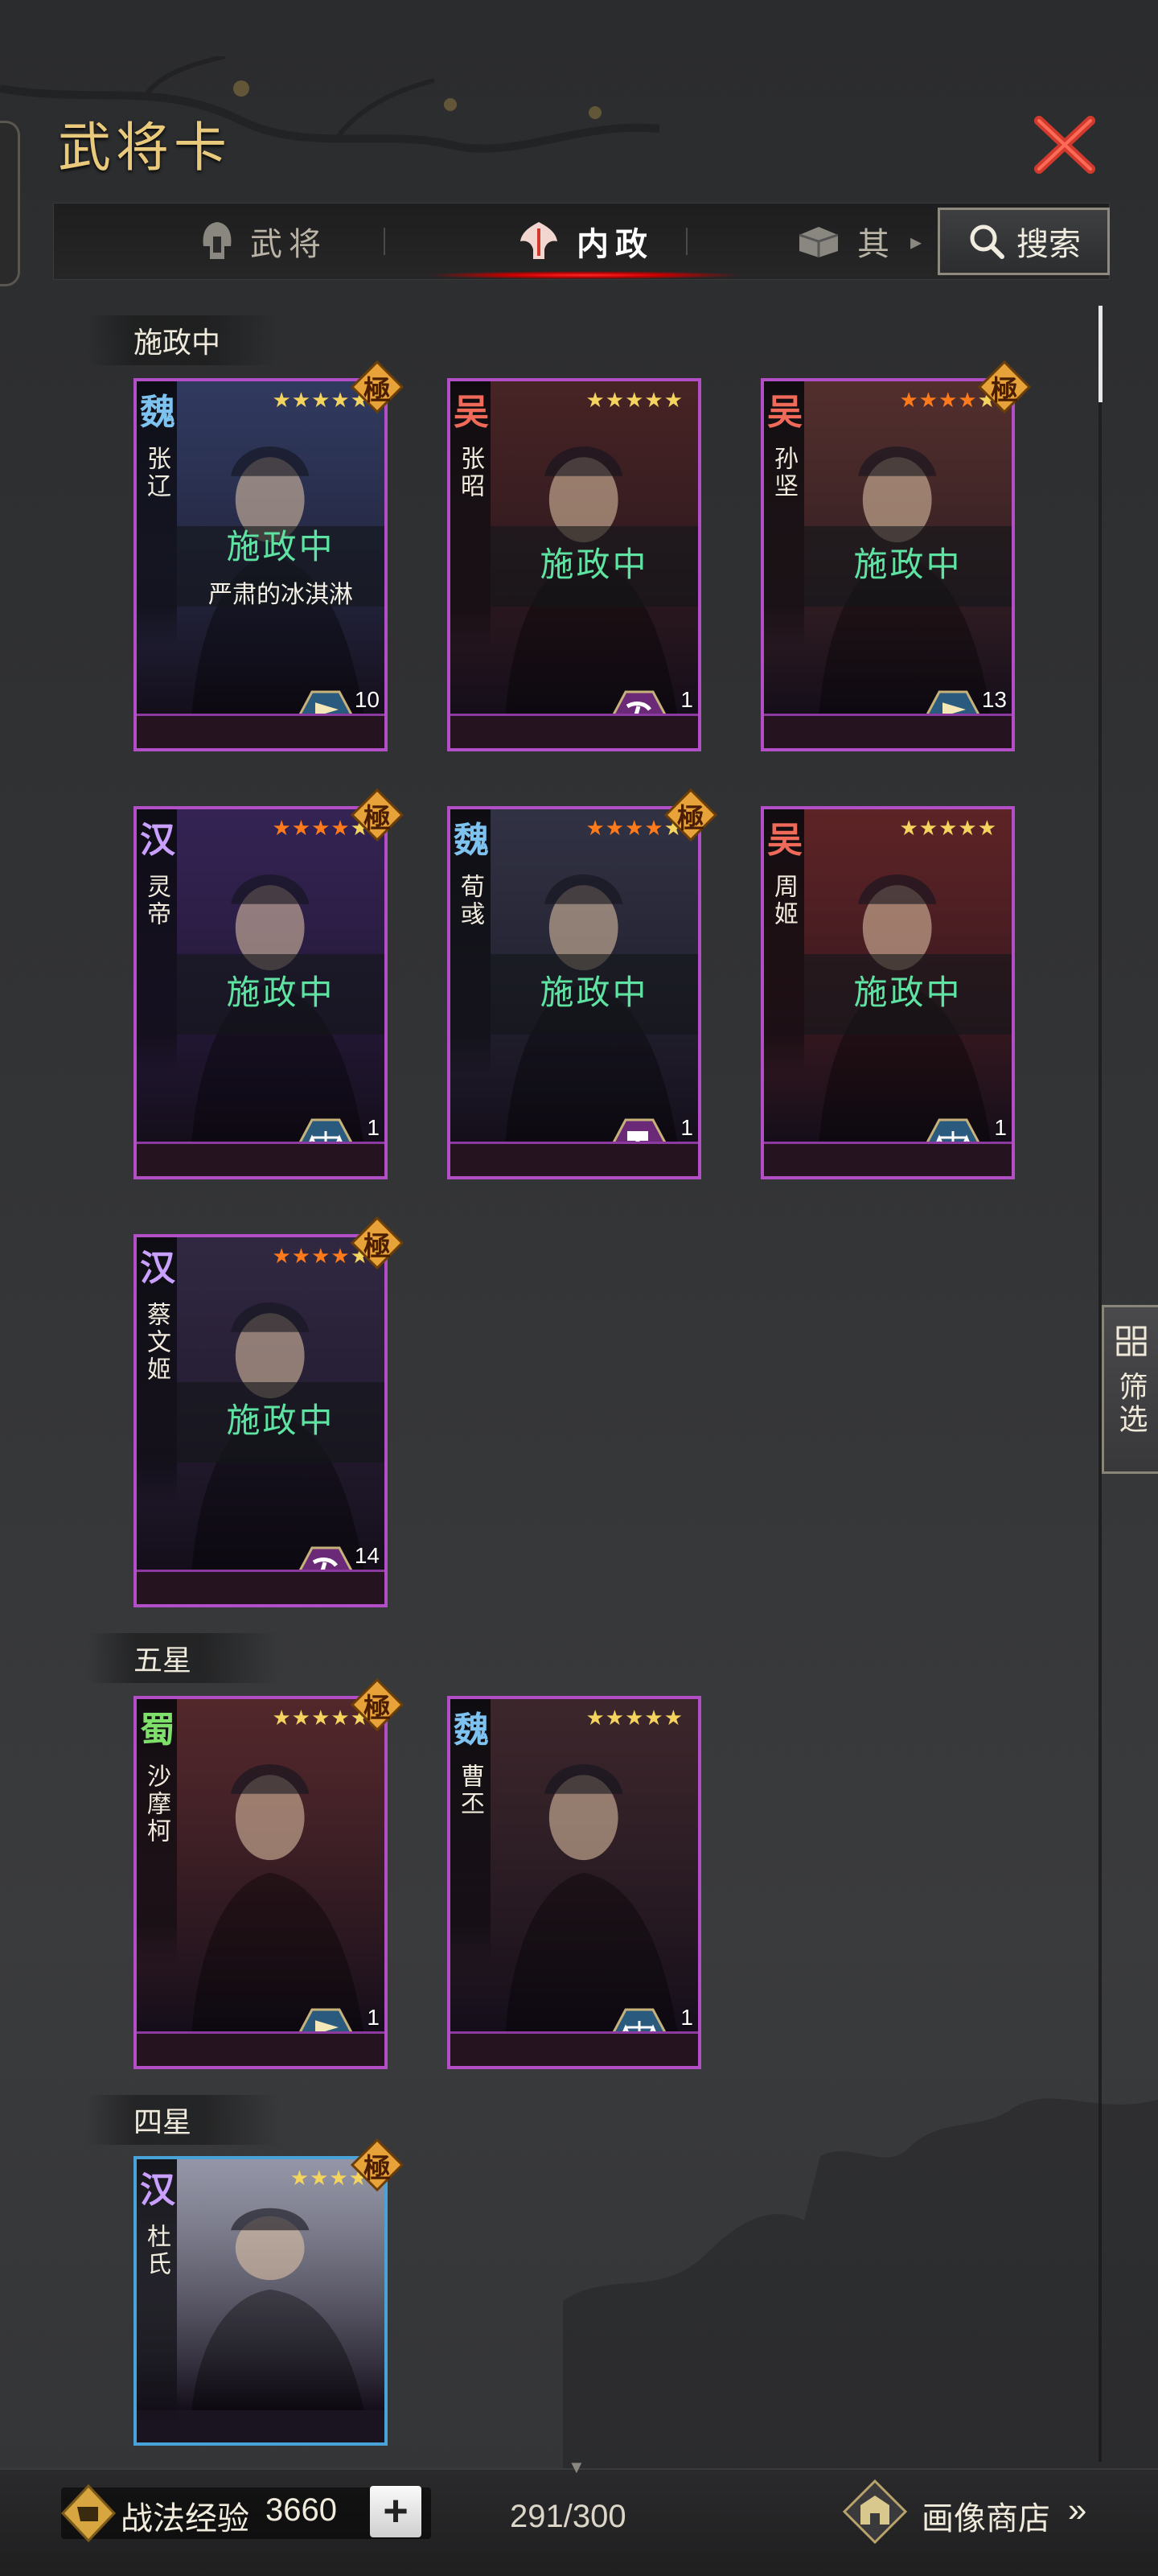  I want to click on politics-icon, so click(538, 240).